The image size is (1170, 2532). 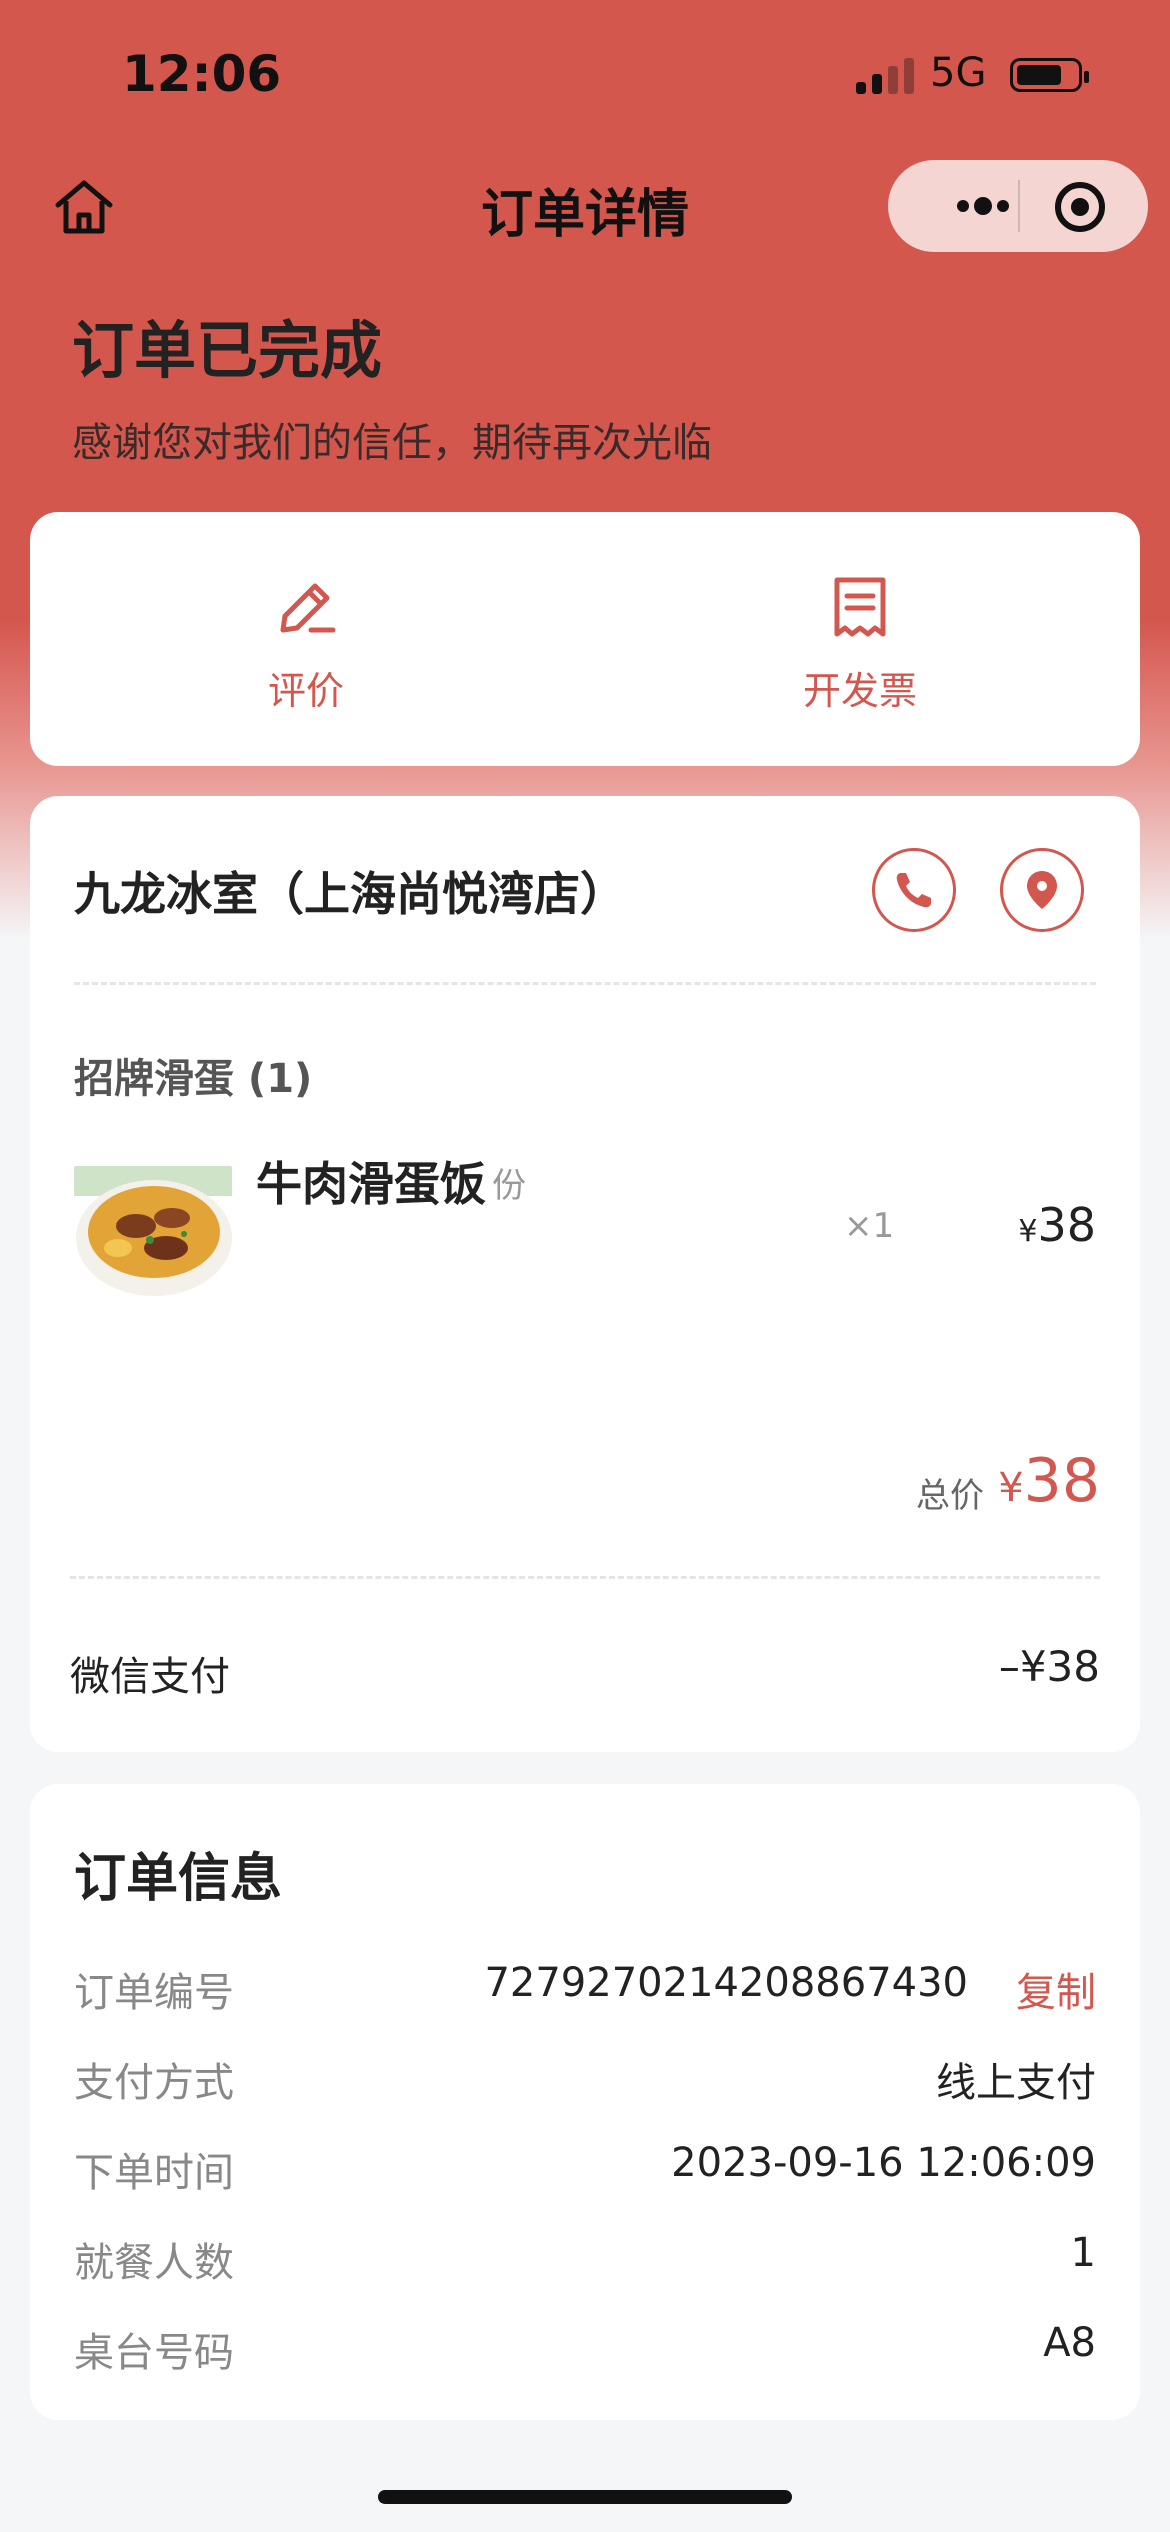 I want to click on info-row-diners: 就餐人数 1, so click(x=585, y=2260).